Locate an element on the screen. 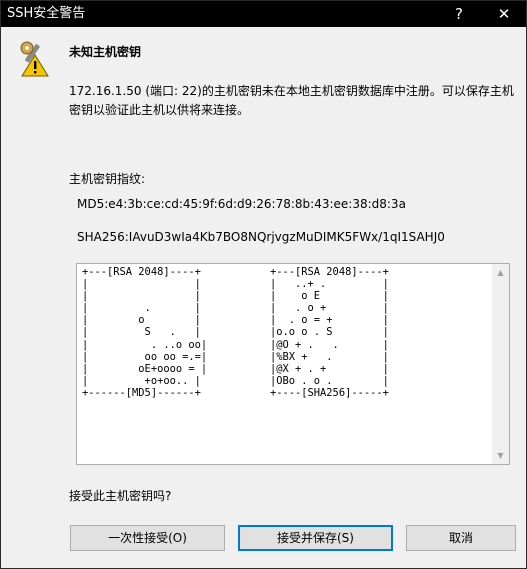 This screenshot has width=527, height=569. accept-once-button: 一次性接受(O) is located at coordinates (147, 538).